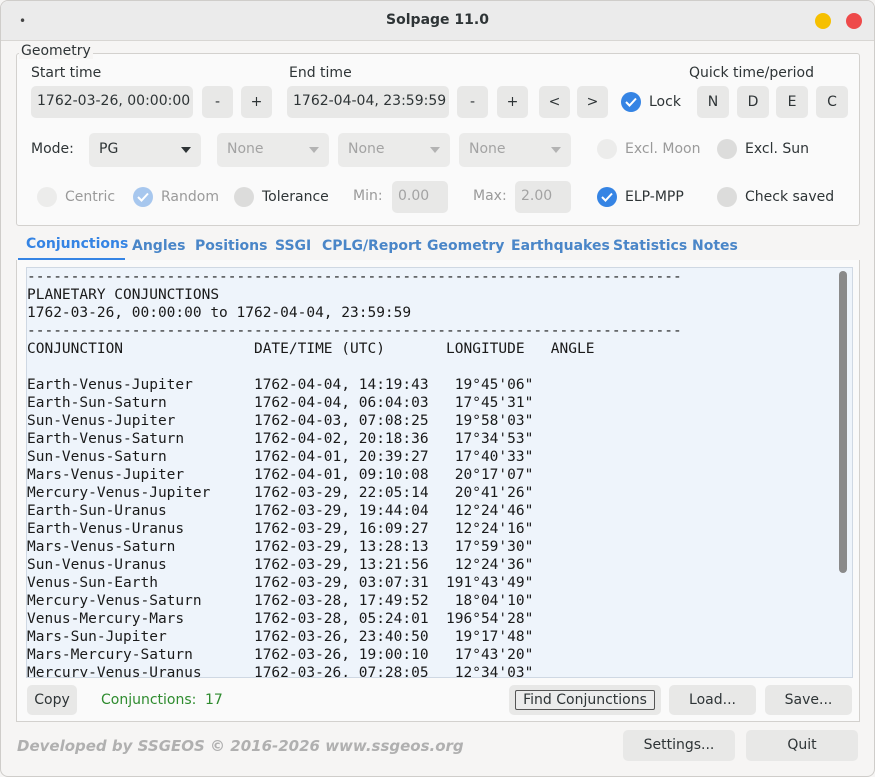 Image resolution: width=875 pixels, height=777 pixels. What do you see at coordinates (109, 149) in the screenshot?
I see `mode-value: PG` at bounding box center [109, 149].